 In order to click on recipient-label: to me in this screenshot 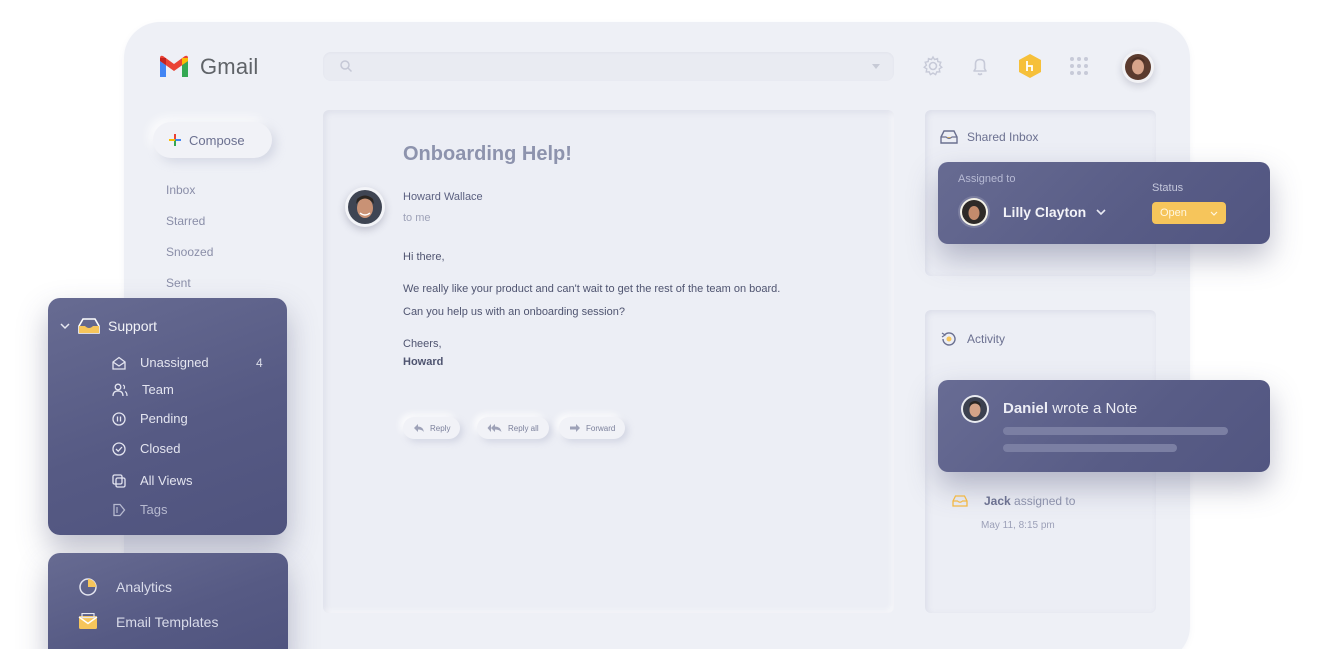, I will do `click(417, 218)`.